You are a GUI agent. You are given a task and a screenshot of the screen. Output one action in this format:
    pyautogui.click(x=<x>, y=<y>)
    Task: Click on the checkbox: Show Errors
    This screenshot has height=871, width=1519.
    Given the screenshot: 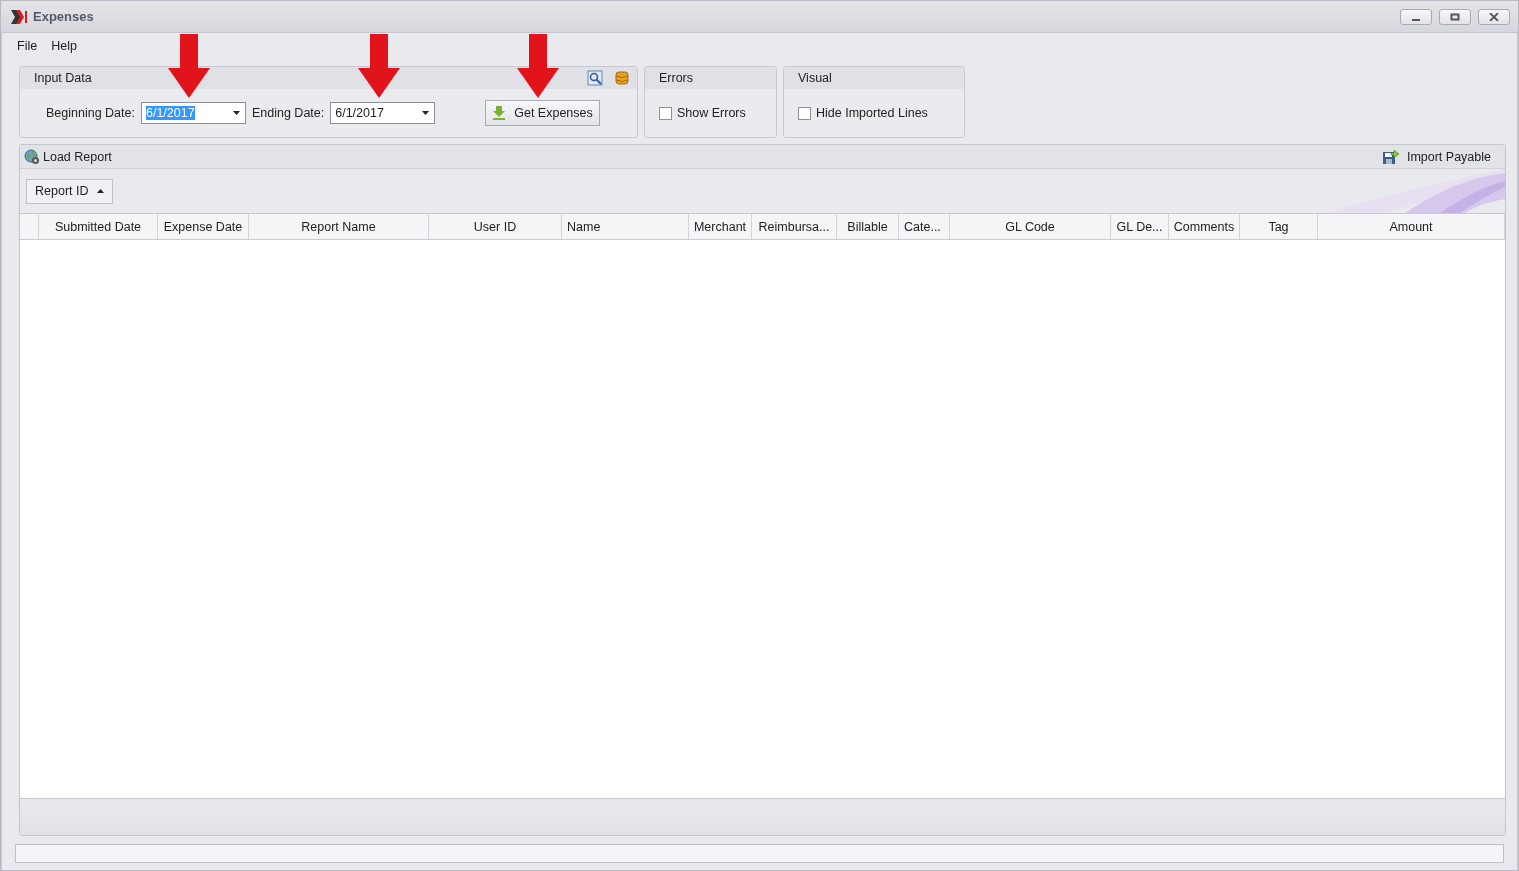 What is the action you would take?
    pyautogui.click(x=702, y=113)
    